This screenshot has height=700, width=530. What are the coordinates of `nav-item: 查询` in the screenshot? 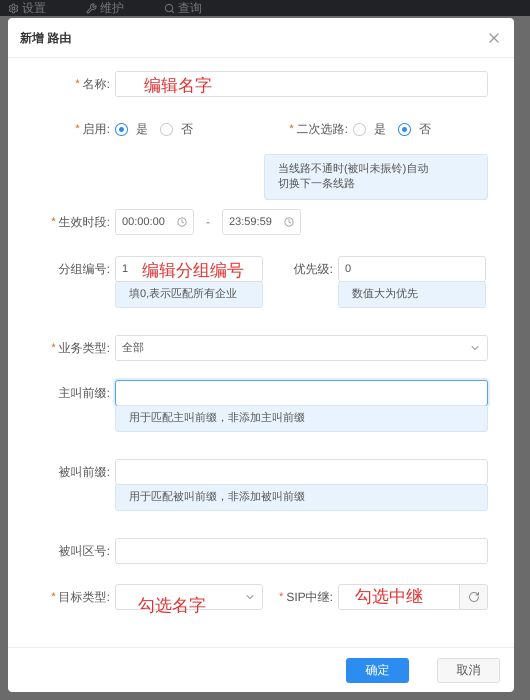 It's located at (183, 8).